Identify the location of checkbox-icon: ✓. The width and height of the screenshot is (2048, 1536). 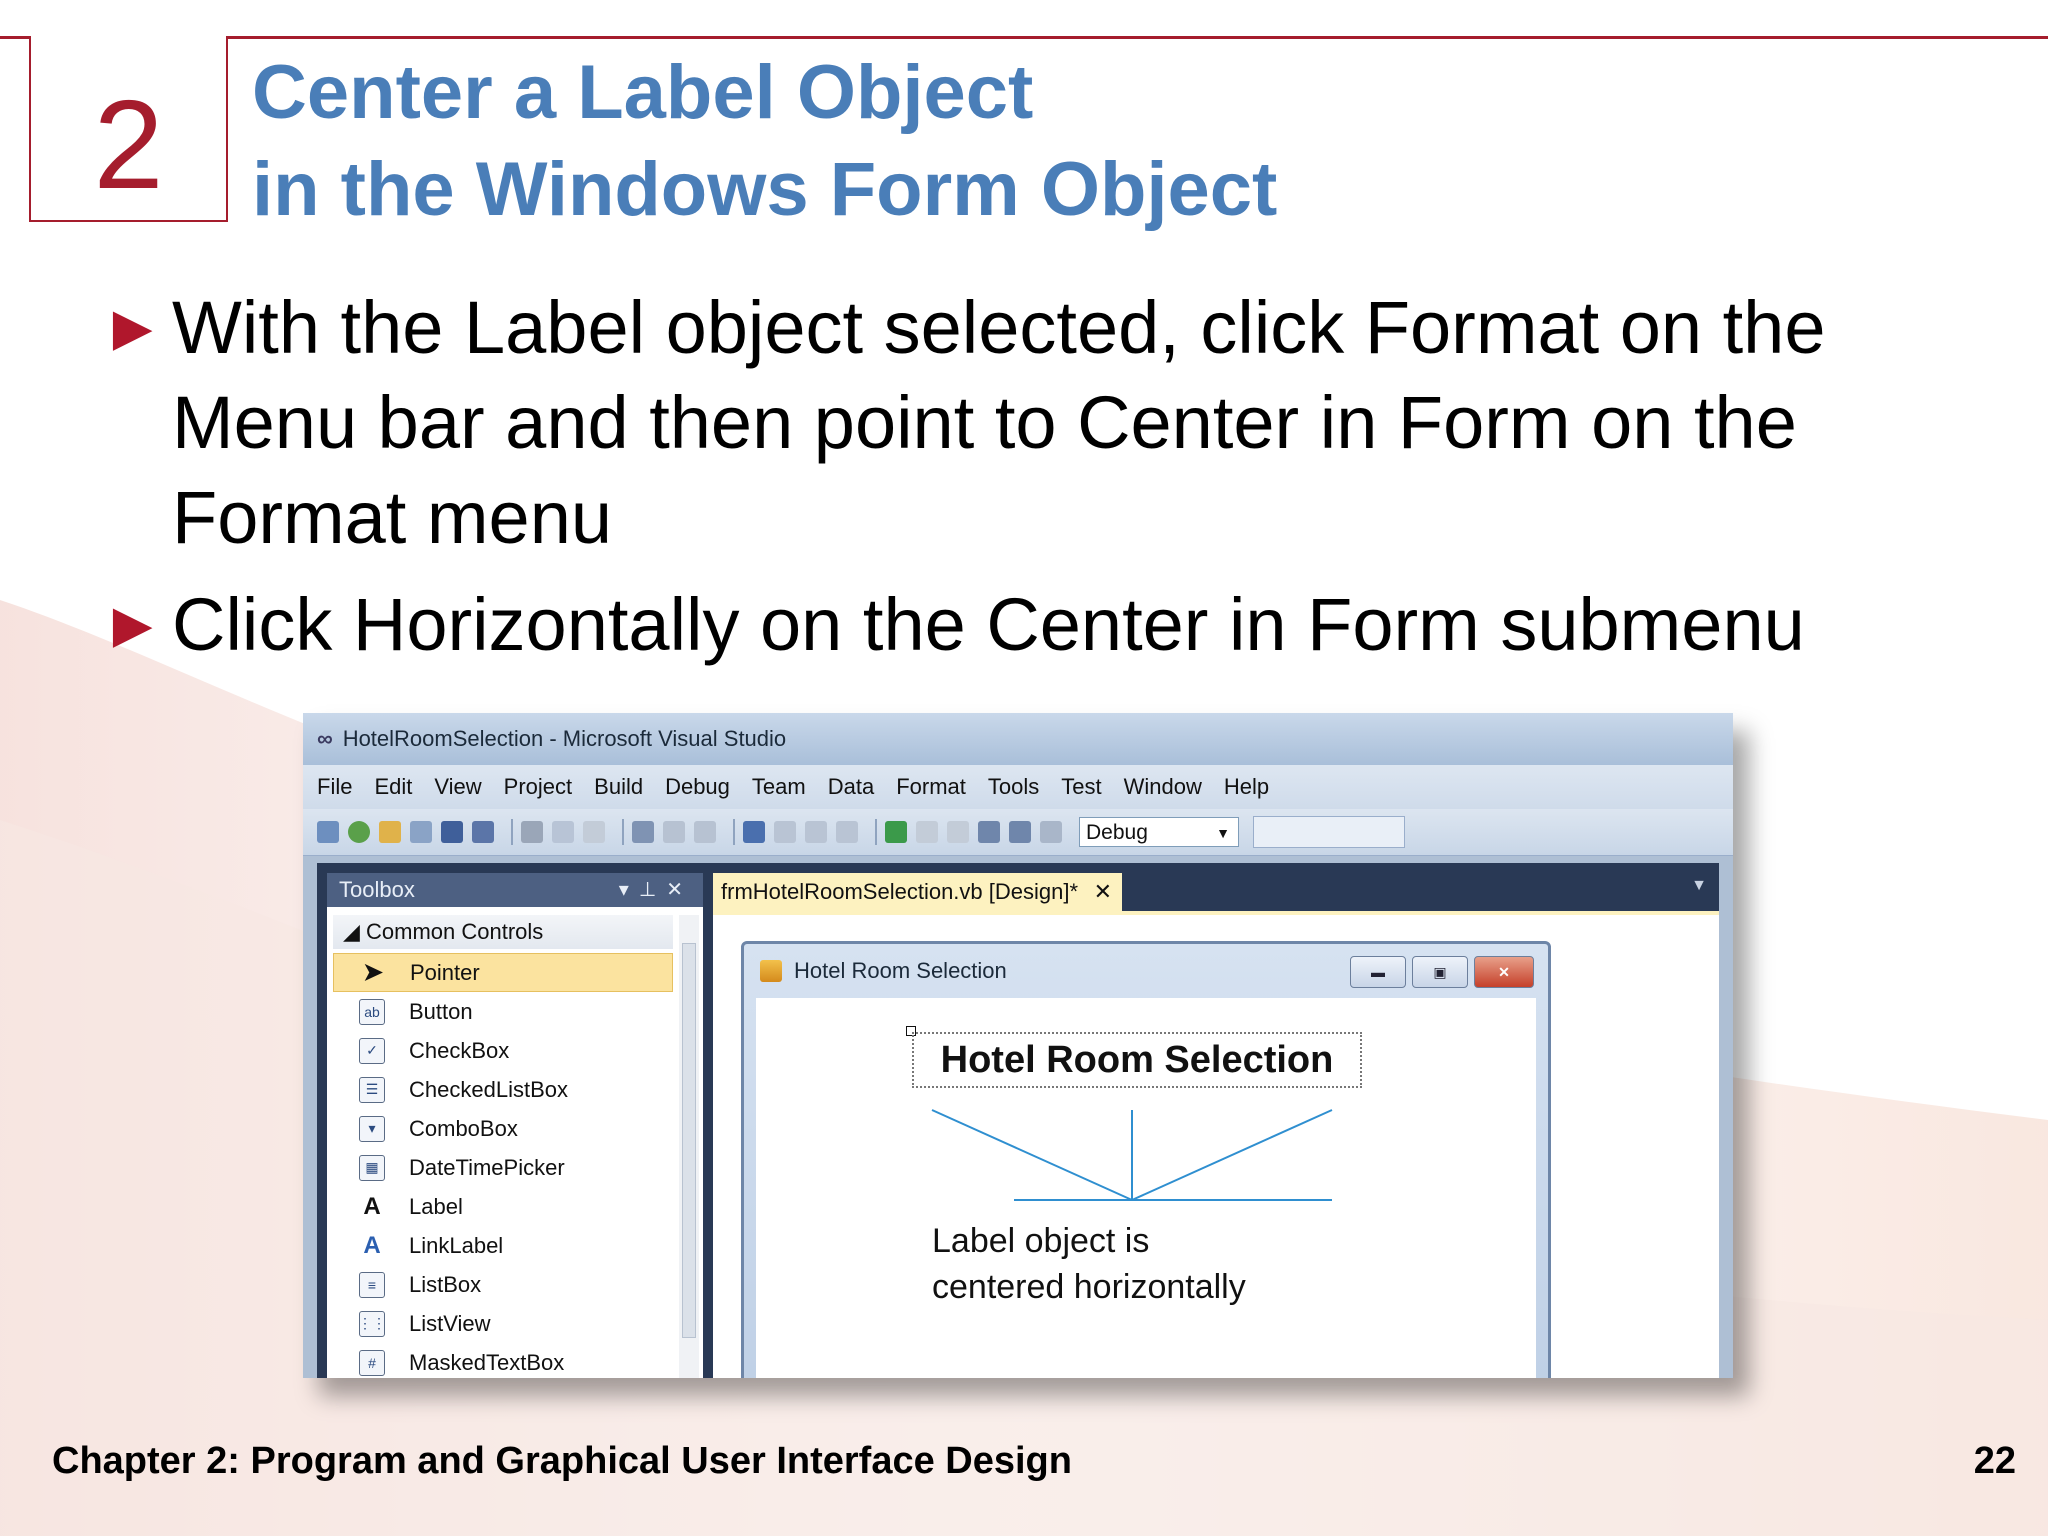
(372, 1050).